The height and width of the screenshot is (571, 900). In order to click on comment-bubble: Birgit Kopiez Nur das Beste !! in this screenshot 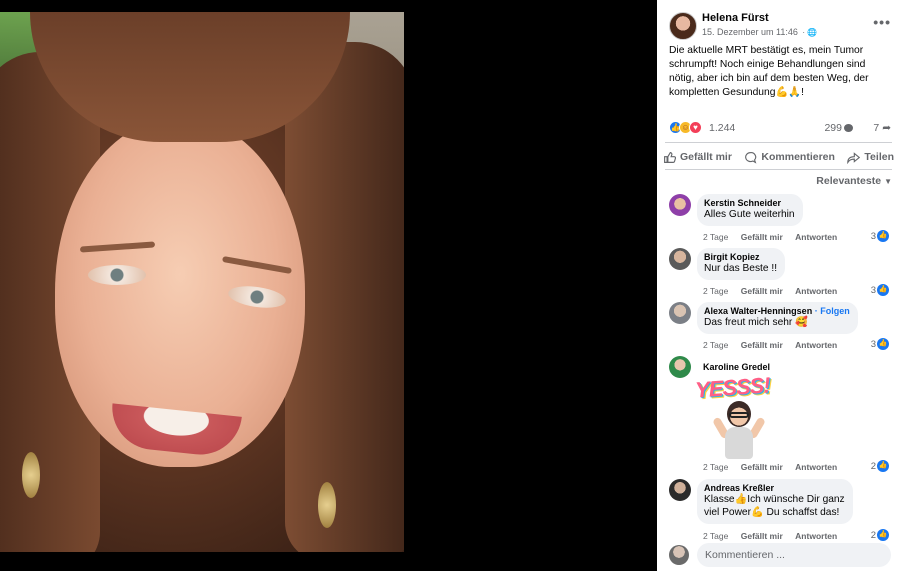, I will do `click(741, 264)`.